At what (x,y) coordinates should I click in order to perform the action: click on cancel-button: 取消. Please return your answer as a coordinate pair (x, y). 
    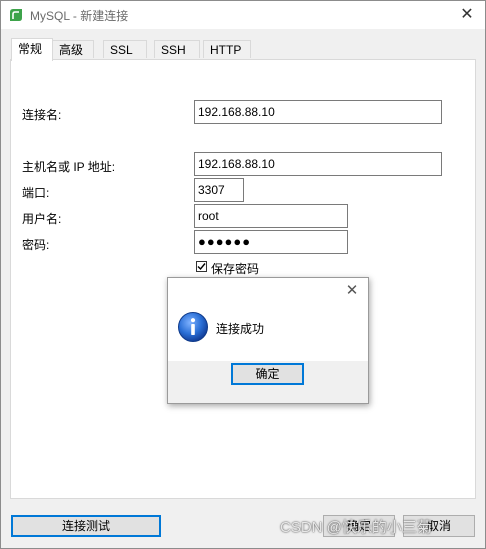
    Looking at the image, I should click on (439, 526).